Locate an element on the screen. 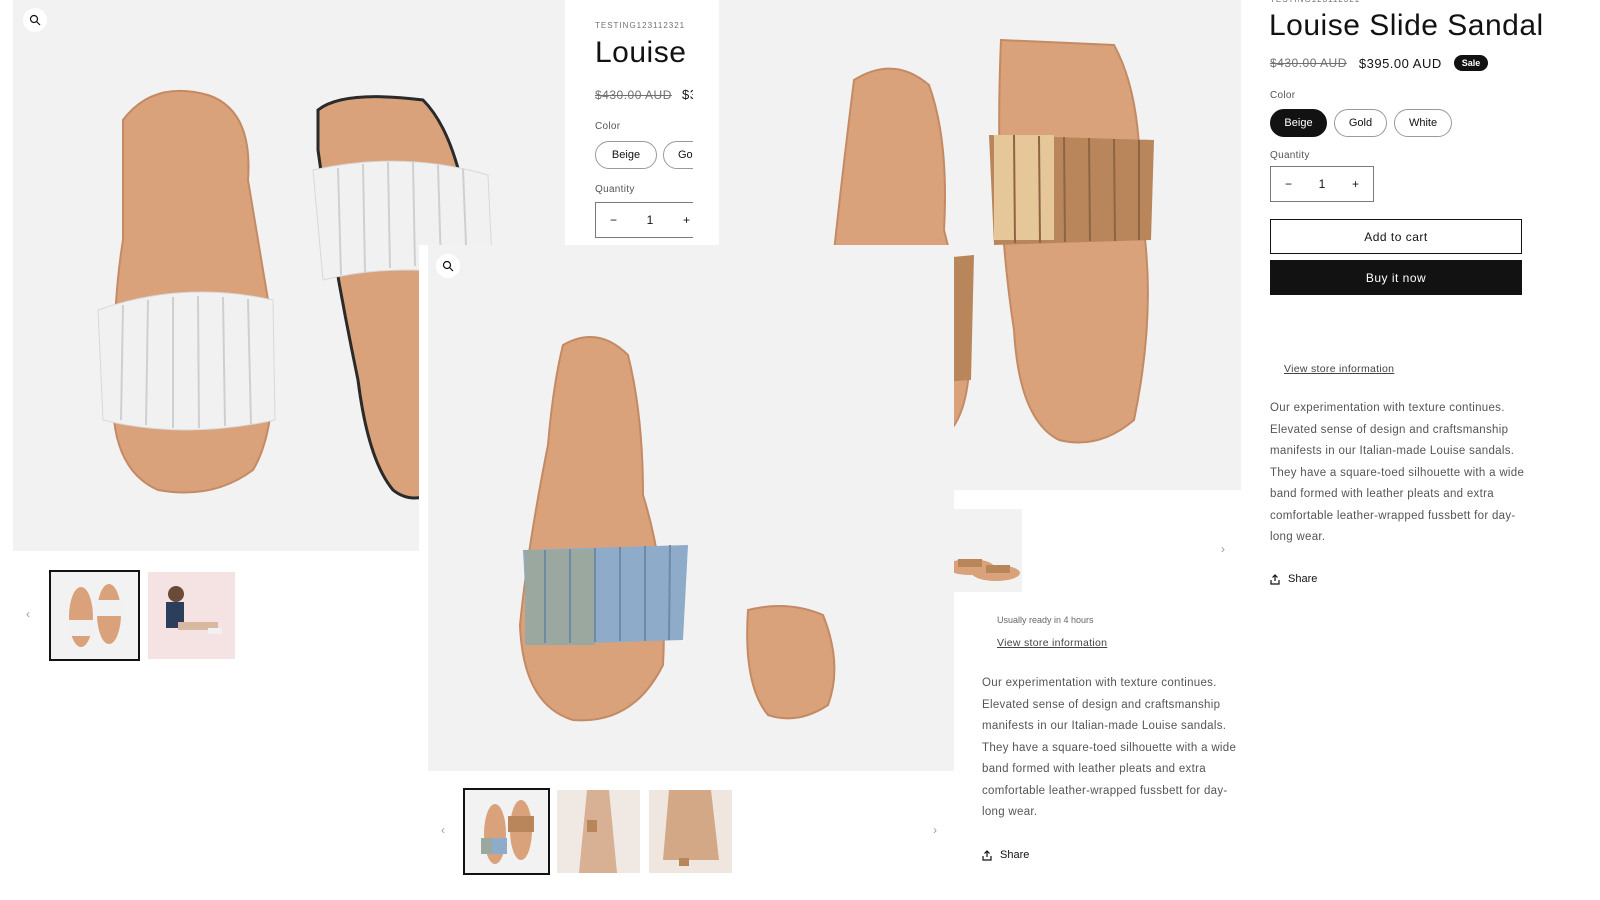  product-title: Louise S is located at coordinates (644, 52).